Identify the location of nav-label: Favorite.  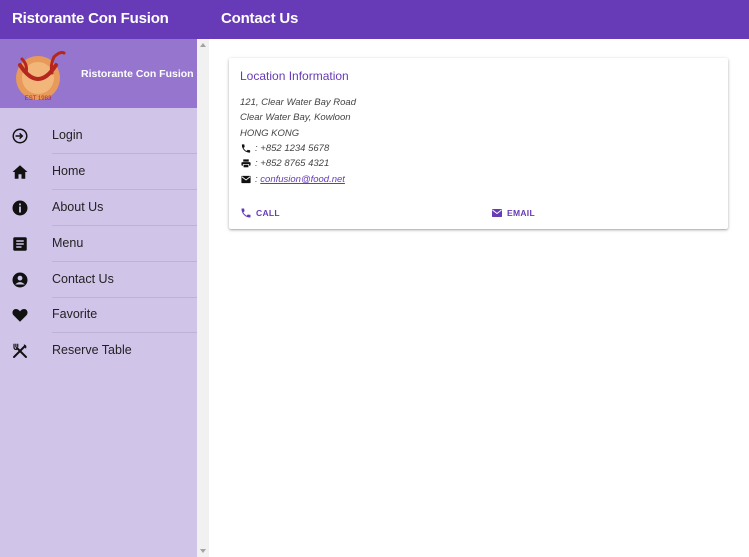
(75, 314).